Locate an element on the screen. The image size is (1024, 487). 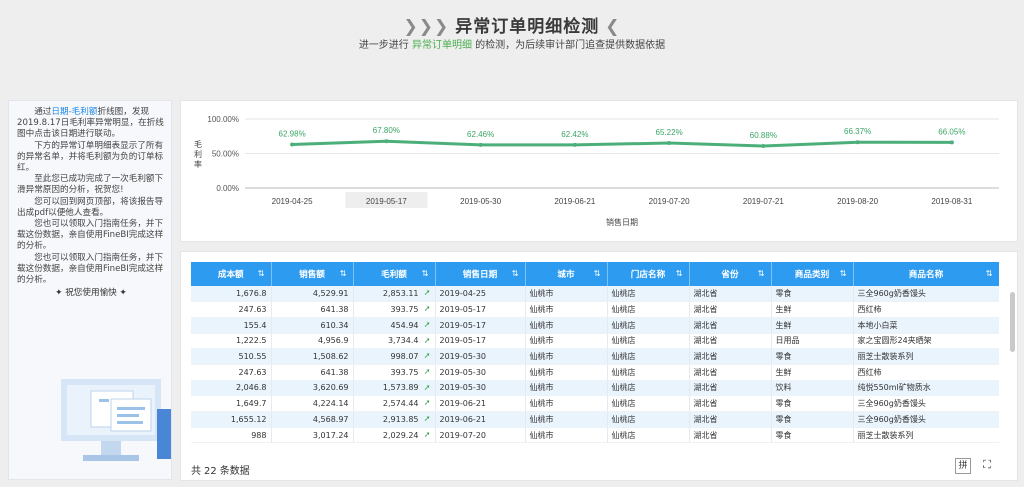
guide-paragraph-4: 您可以回到网页顶部，将该报告导出成pdf以便他人查看。 is located at coordinates (90, 207).